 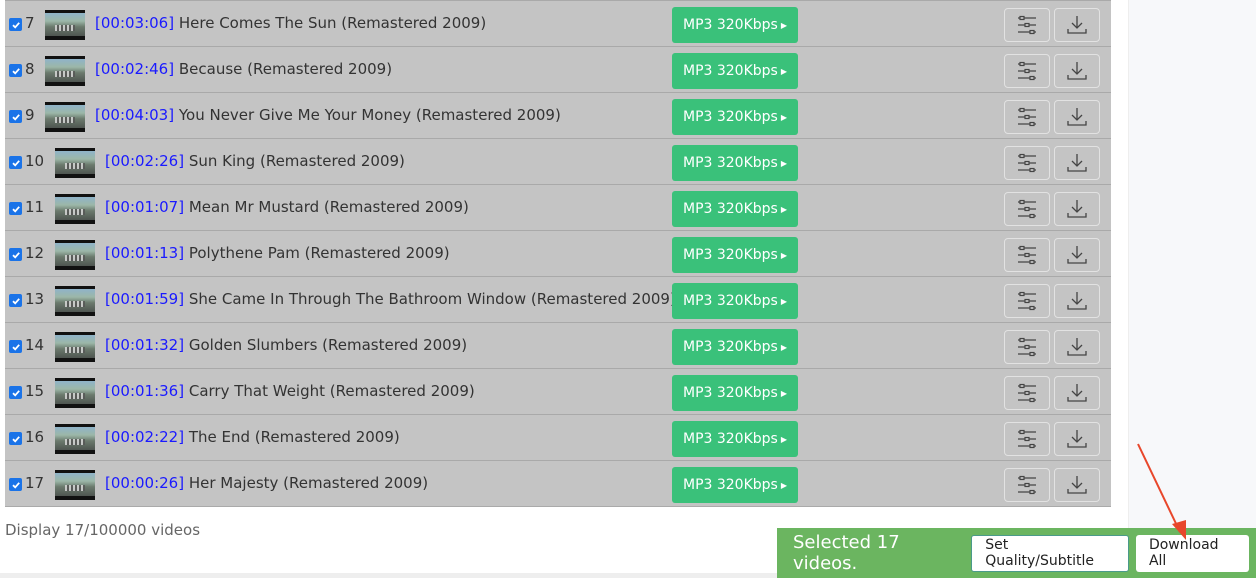 I want to click on track-duration: [00:02:46], so click(x=135, y=69).